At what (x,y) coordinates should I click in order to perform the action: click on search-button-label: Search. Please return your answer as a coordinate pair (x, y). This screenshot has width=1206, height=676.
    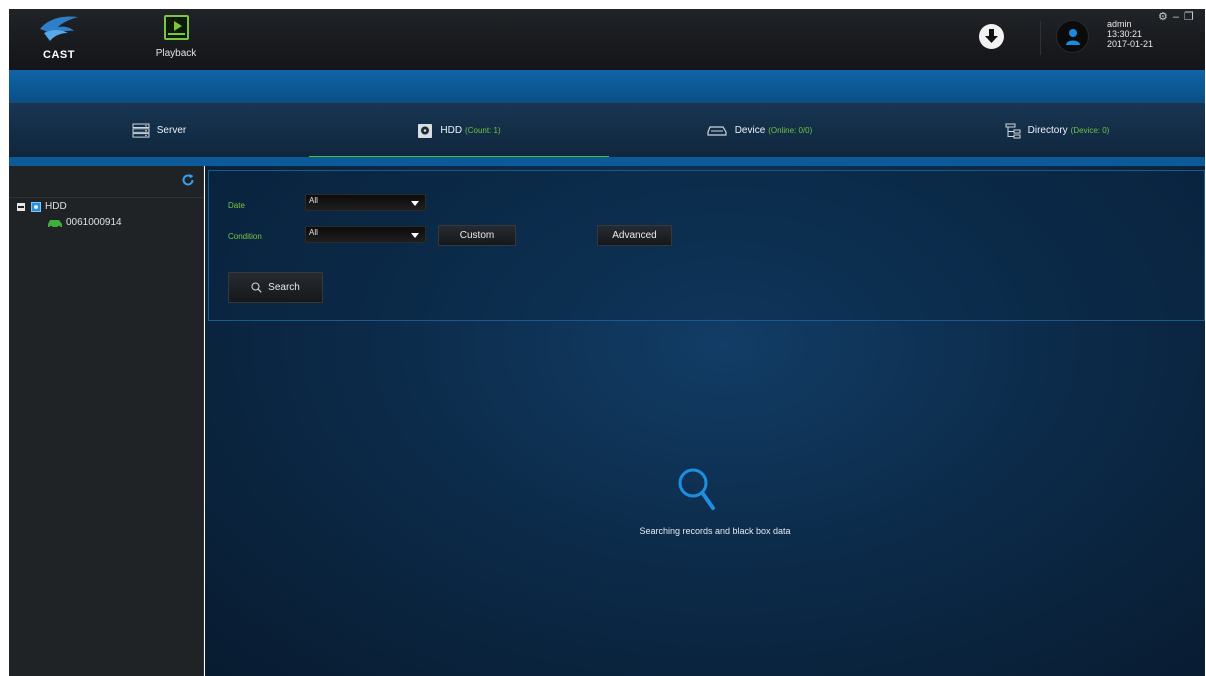
    Looking at the image, I should click on (284, 287).